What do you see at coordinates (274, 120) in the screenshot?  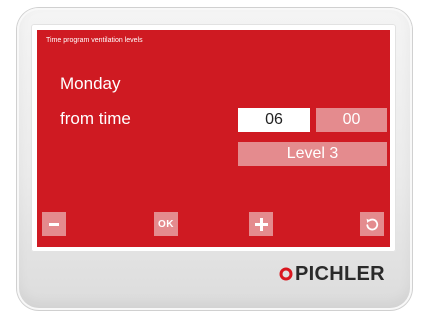 I see `hour-field: 06` at bounding box center [274, 120].